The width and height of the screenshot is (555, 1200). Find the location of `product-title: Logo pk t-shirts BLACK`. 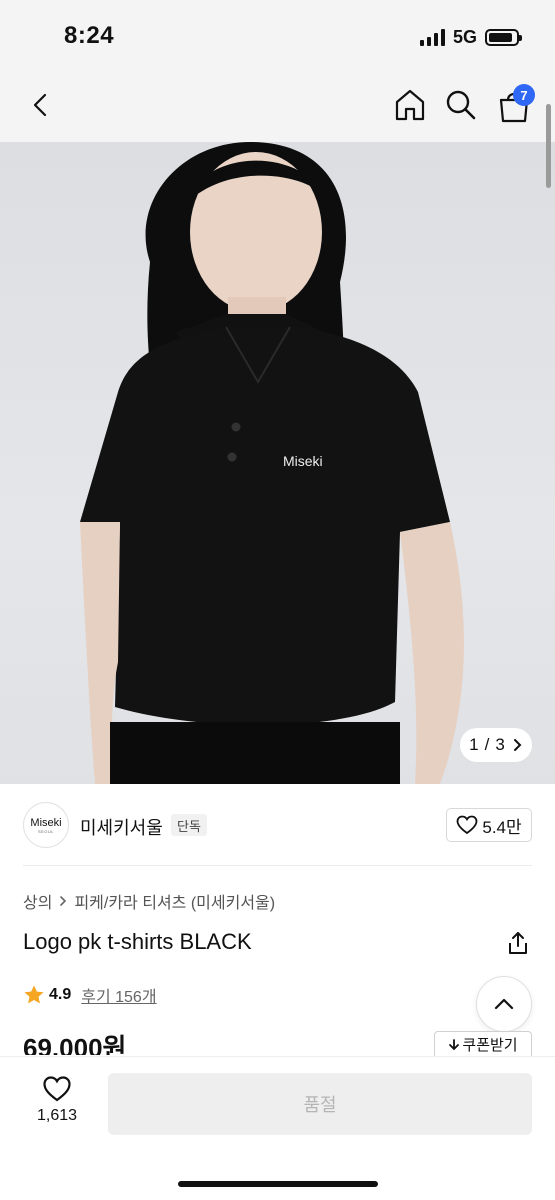

product-title: Logo pk t-shirts BLACK is located at coordinates (137, 941).